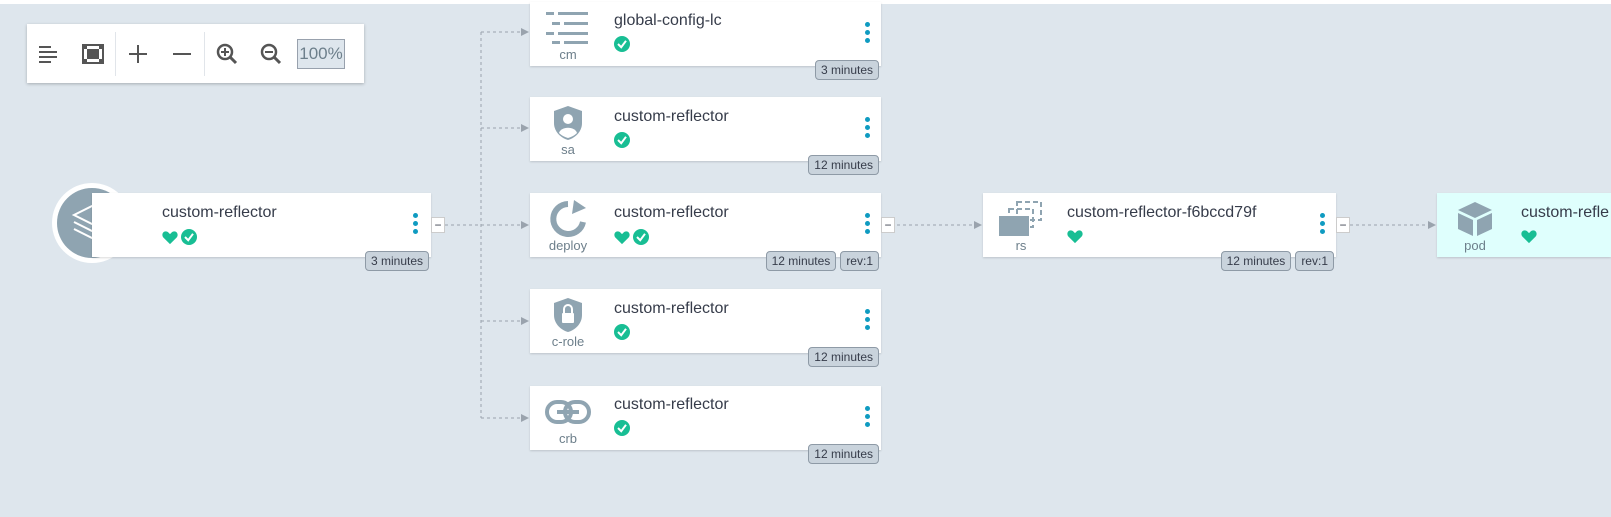 The width and height of the screenshot is (1611, 517). What do you see at coordinates (568, 245) in the screenshot?
I see `resource-kind: deploy` at bounding box center [568, 245].